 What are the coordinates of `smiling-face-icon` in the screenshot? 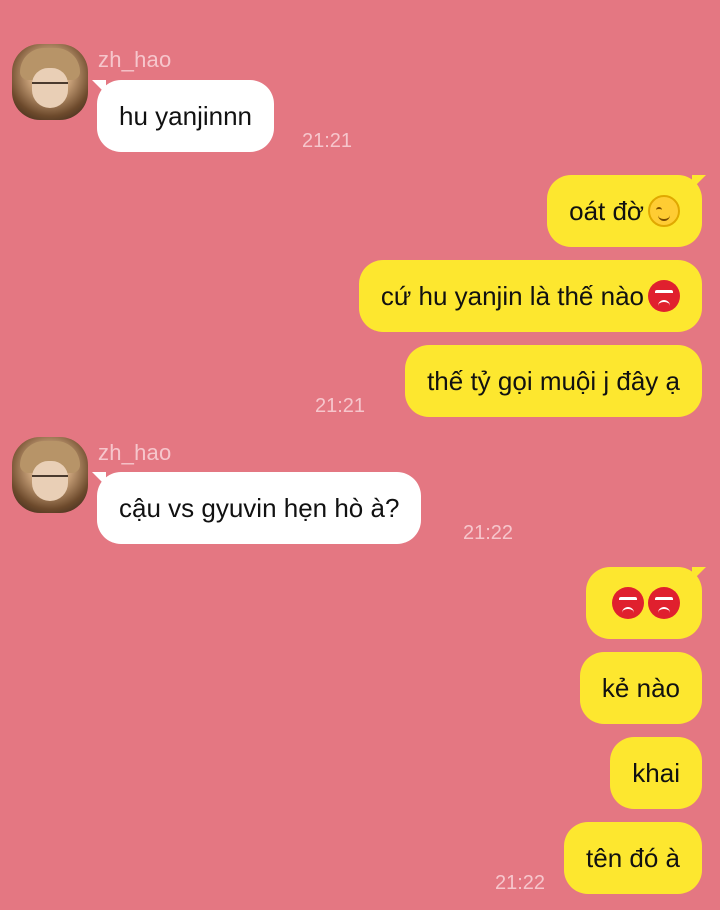 It's located at (664, 211).